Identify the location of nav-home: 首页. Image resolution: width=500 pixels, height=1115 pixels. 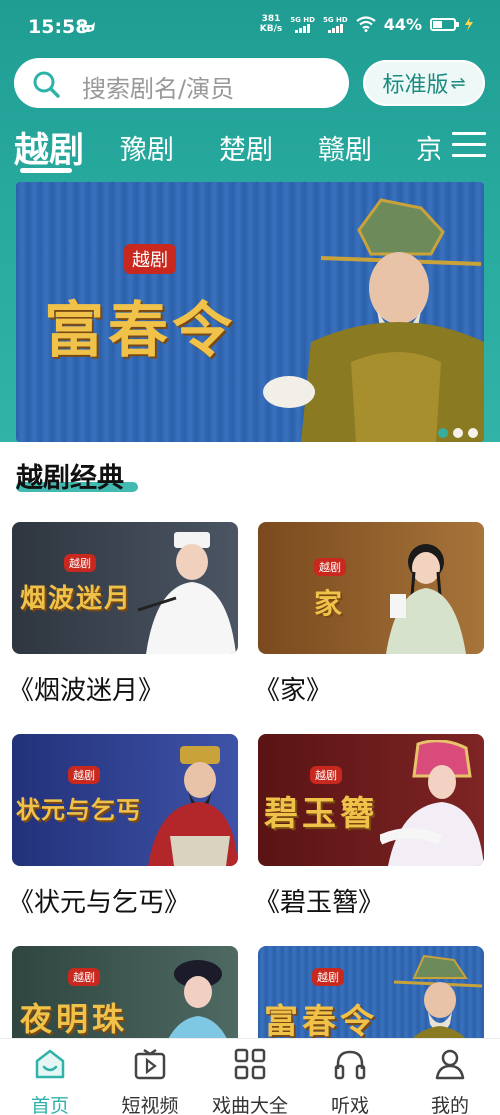
(50, 1081).